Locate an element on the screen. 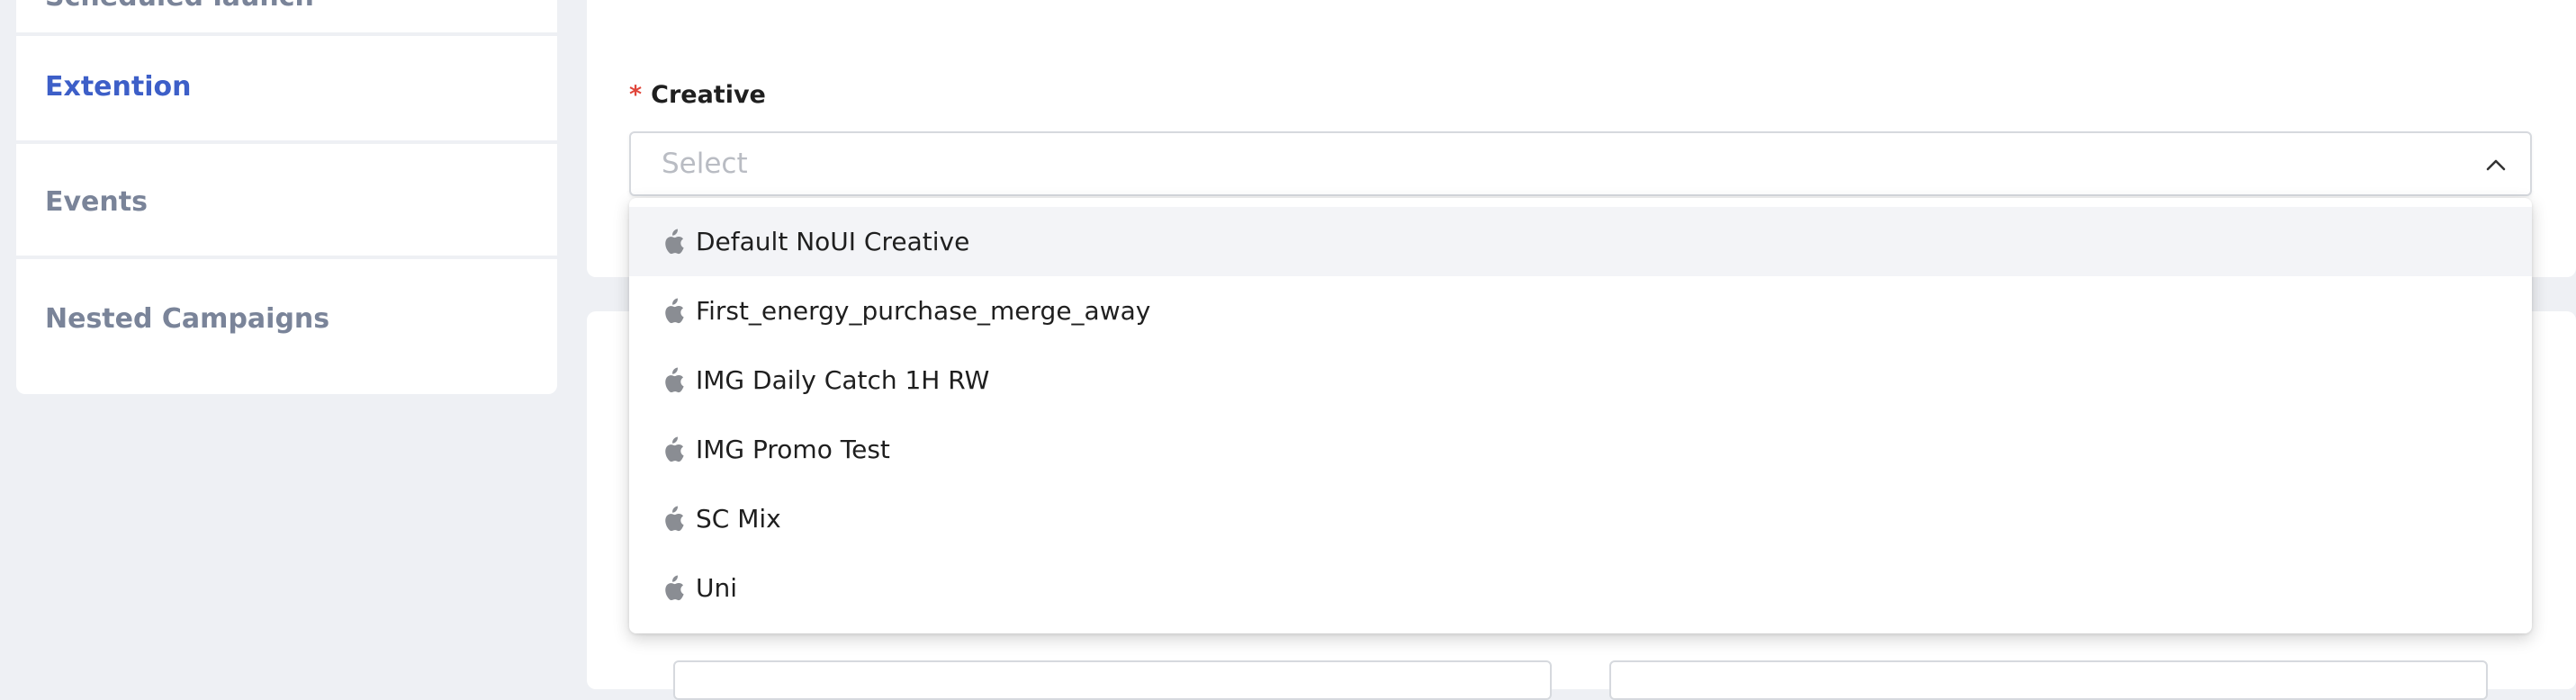 The width and height of the screenshot is (2576, 700). creative-field-label: * Creative is located at coordinates (697, 95).